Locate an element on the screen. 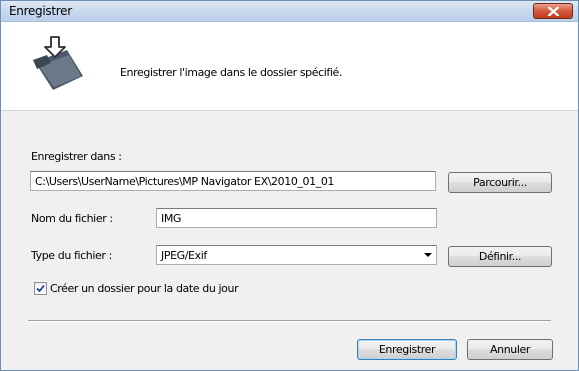 The height and width of the screenshot is (371, 579). footer-divider is located at coordinates (289, 321).